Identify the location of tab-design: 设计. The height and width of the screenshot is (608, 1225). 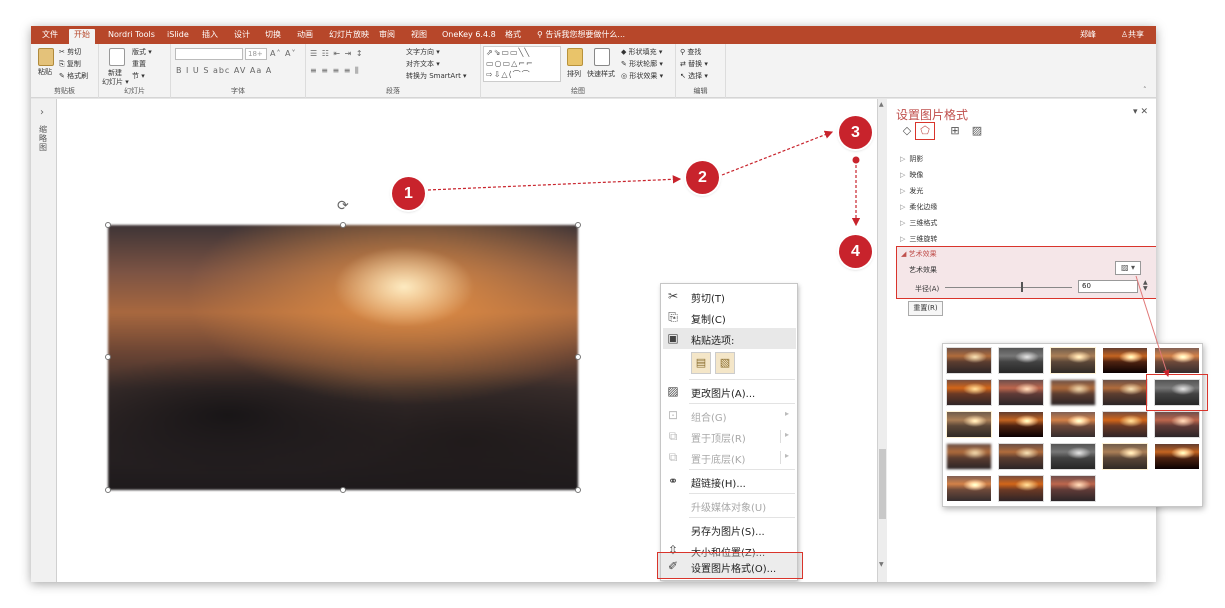
(242, 36).